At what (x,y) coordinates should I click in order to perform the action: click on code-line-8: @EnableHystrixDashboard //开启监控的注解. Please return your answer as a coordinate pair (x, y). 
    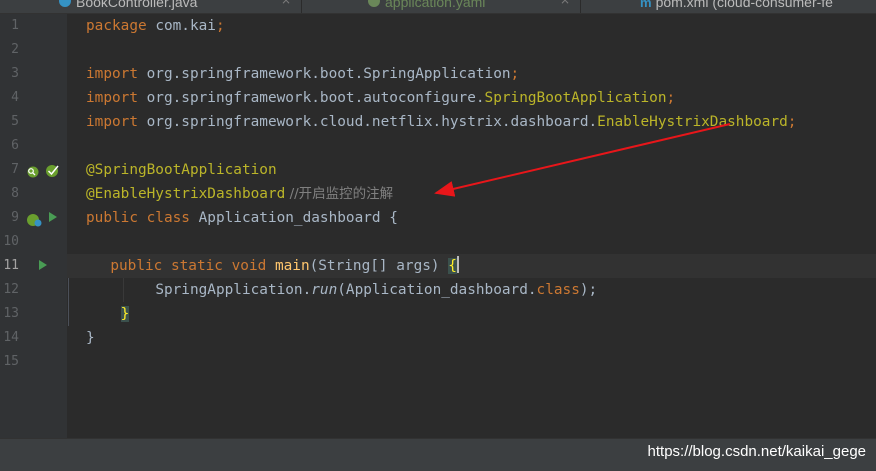
    Looking at the image, I should click on (240, 194).